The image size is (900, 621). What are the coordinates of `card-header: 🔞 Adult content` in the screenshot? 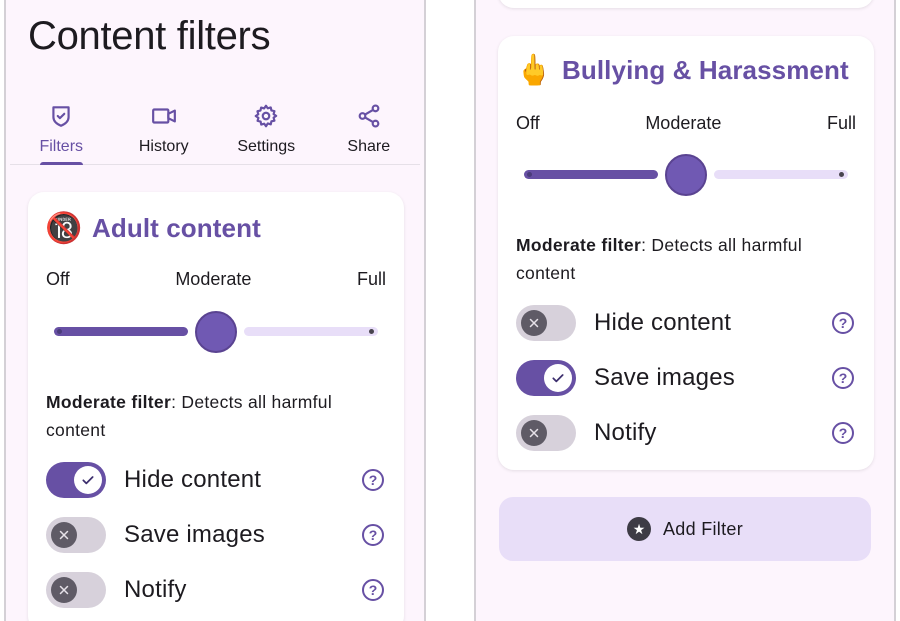 It's located at (153, 228).